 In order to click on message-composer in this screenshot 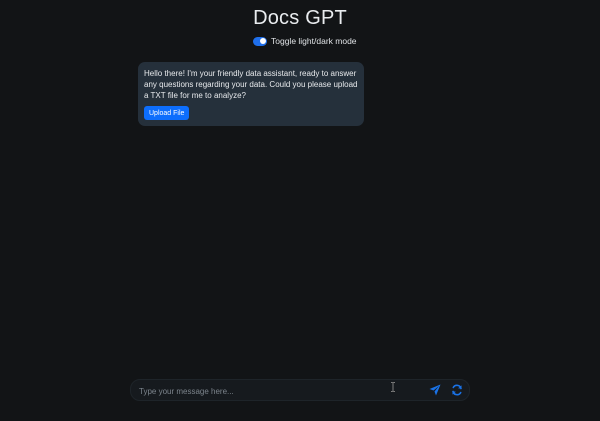, I will do `click(300, 390)`.